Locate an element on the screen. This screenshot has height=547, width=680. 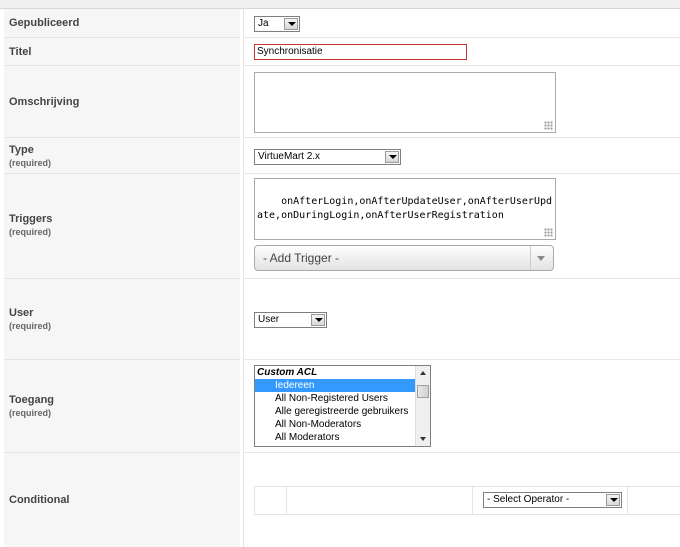
operator-select: - Select Operator - is located at coordinates (552, 500).